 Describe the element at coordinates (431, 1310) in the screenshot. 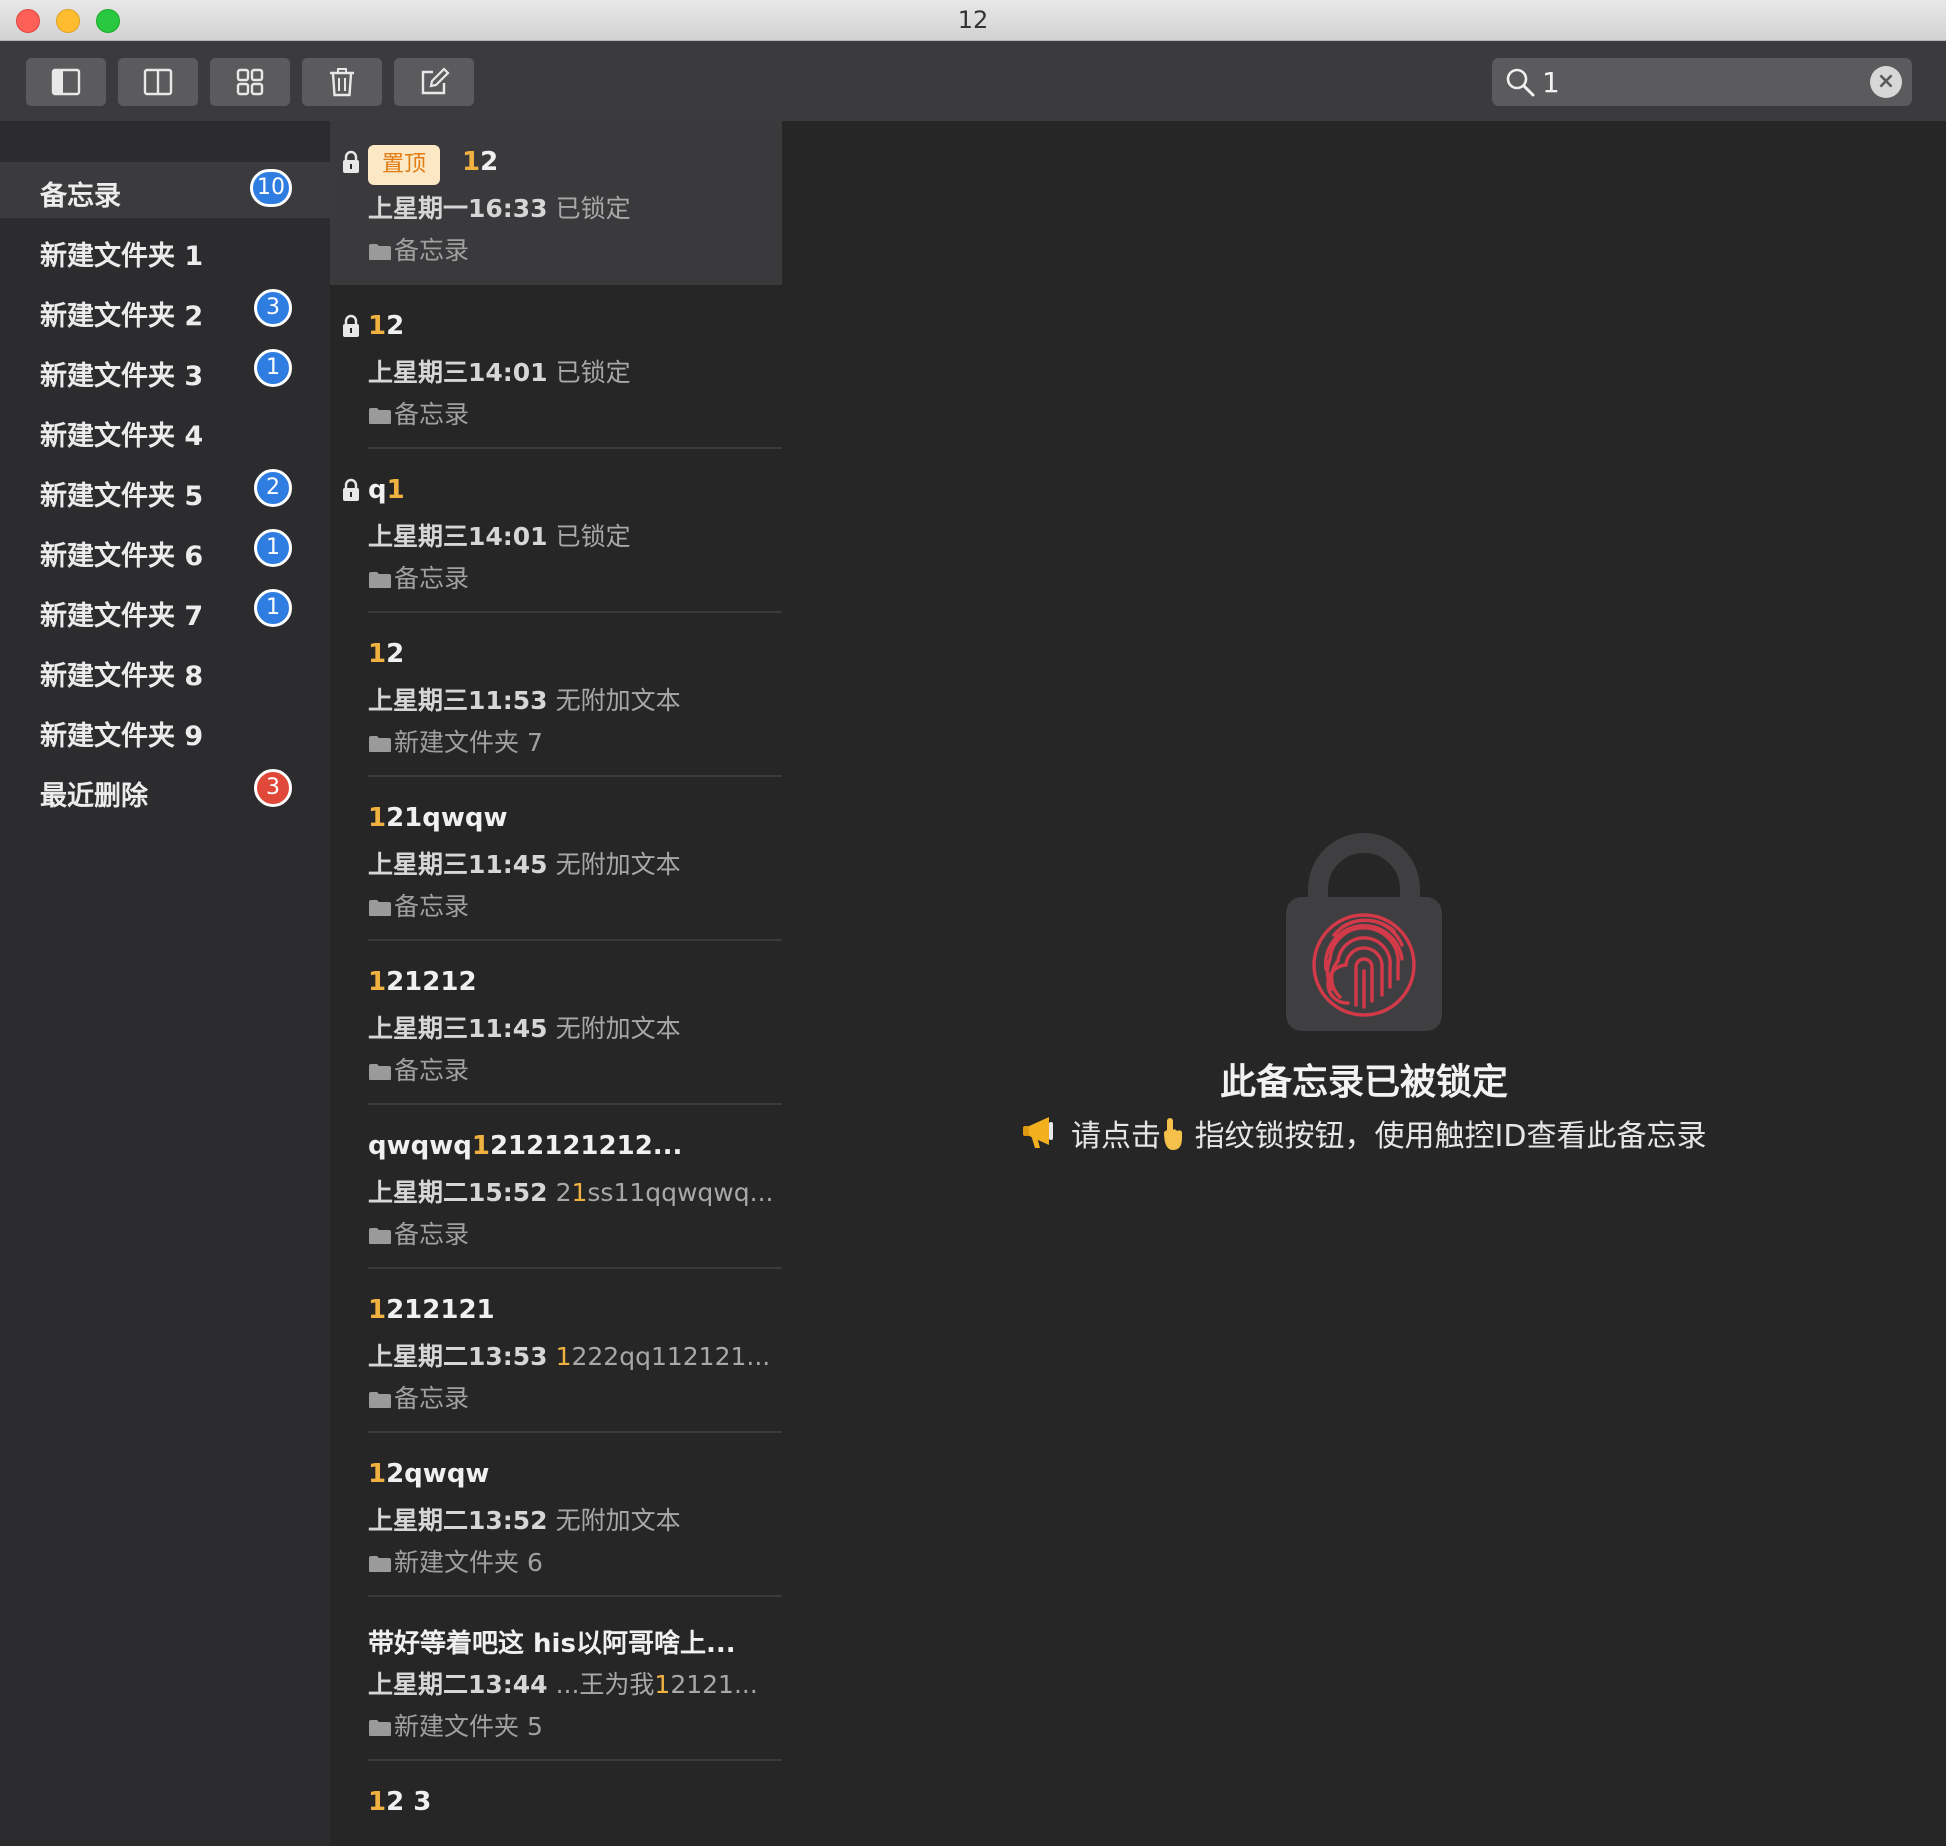

I see `note-title: 1212121` at that location.